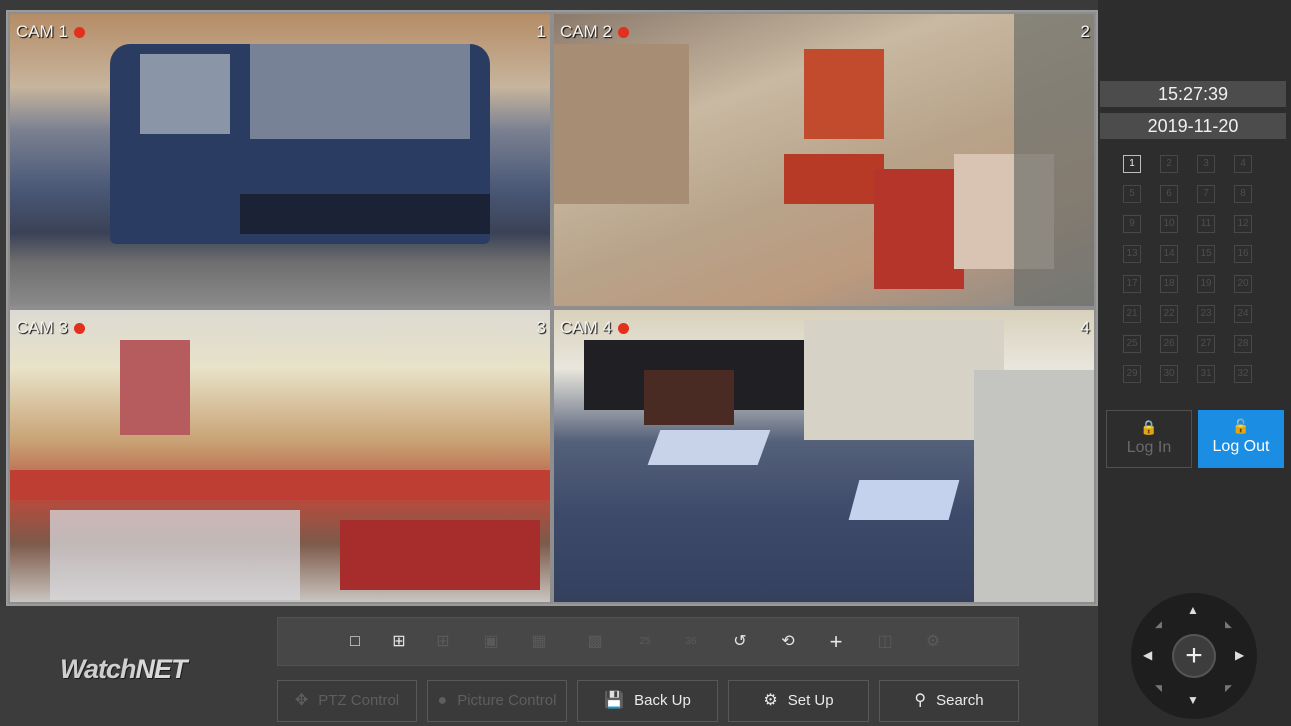 This screenshot has width=1291, height=726. What do you see at coordinates (491, 642) in the screenshot?
I see `layout-8-icon: ▣` at bounding box center [491, 642].